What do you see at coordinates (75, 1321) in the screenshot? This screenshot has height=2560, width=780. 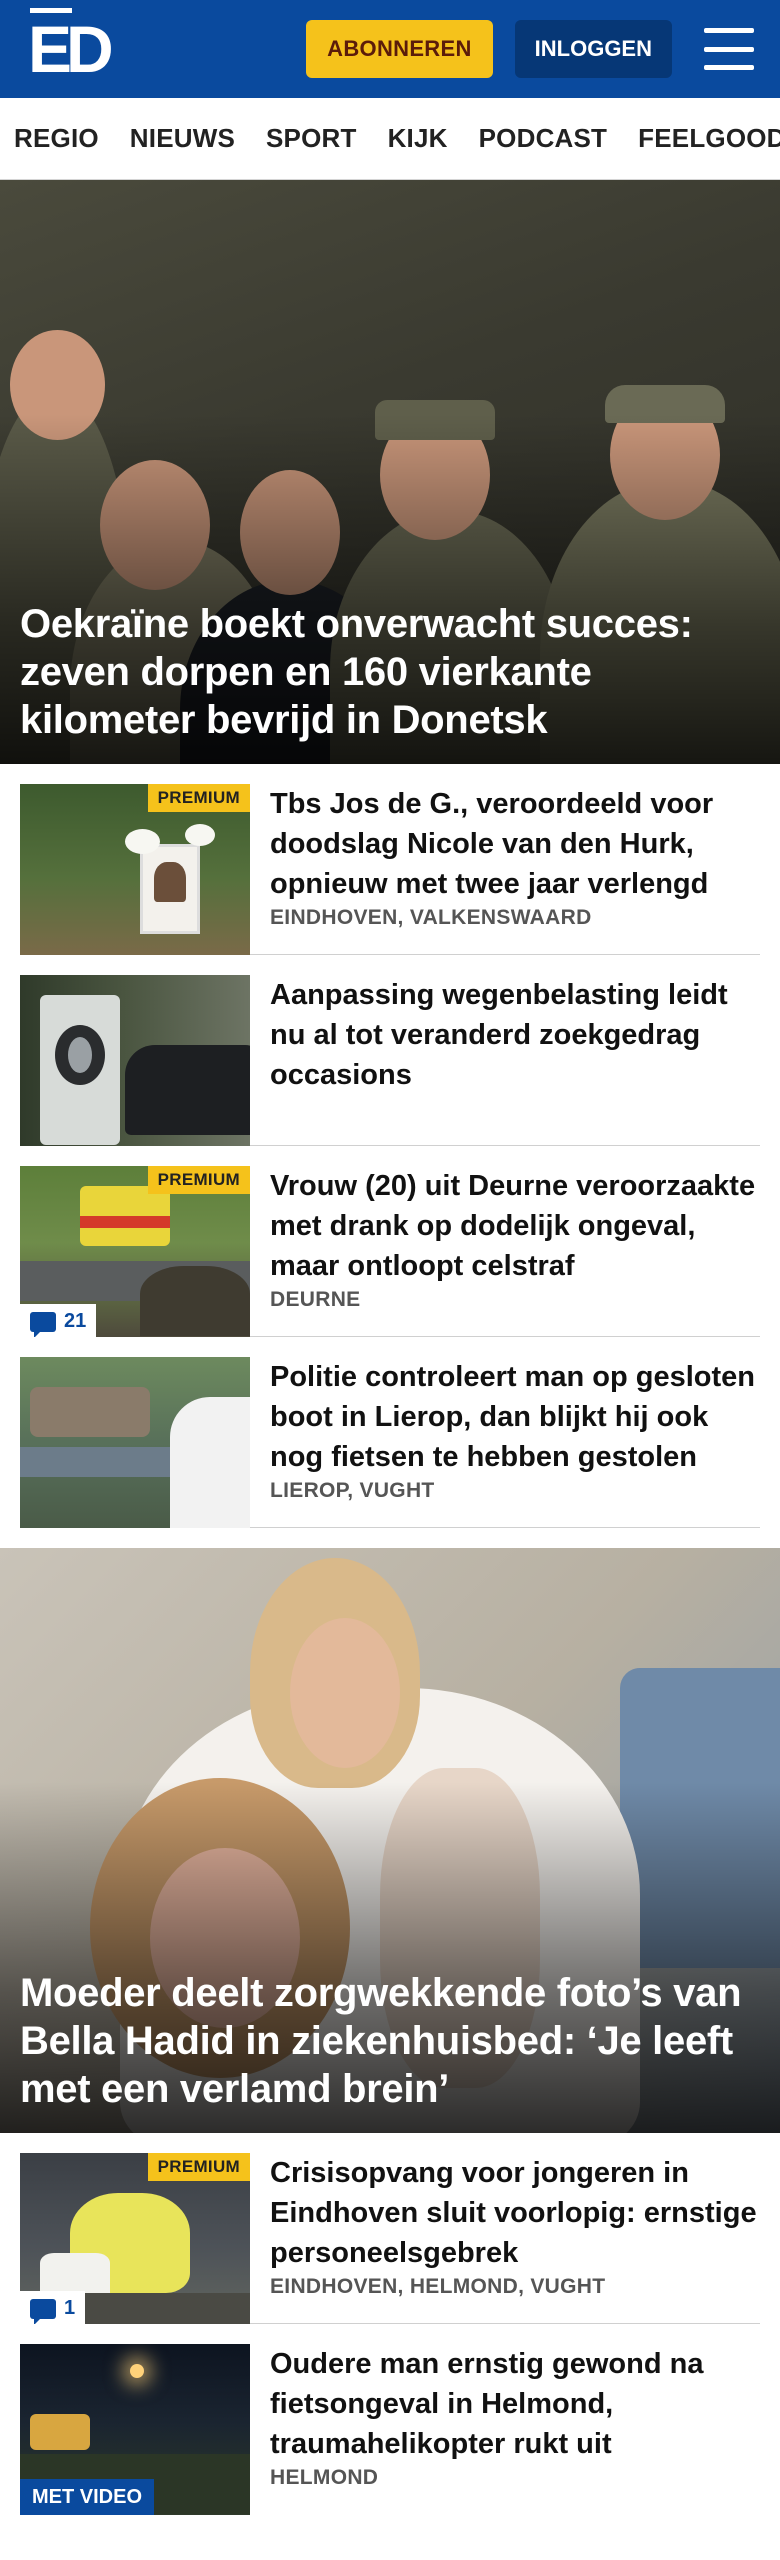 I see `comment-count-value: 21` at bounding box center [75, 1321].